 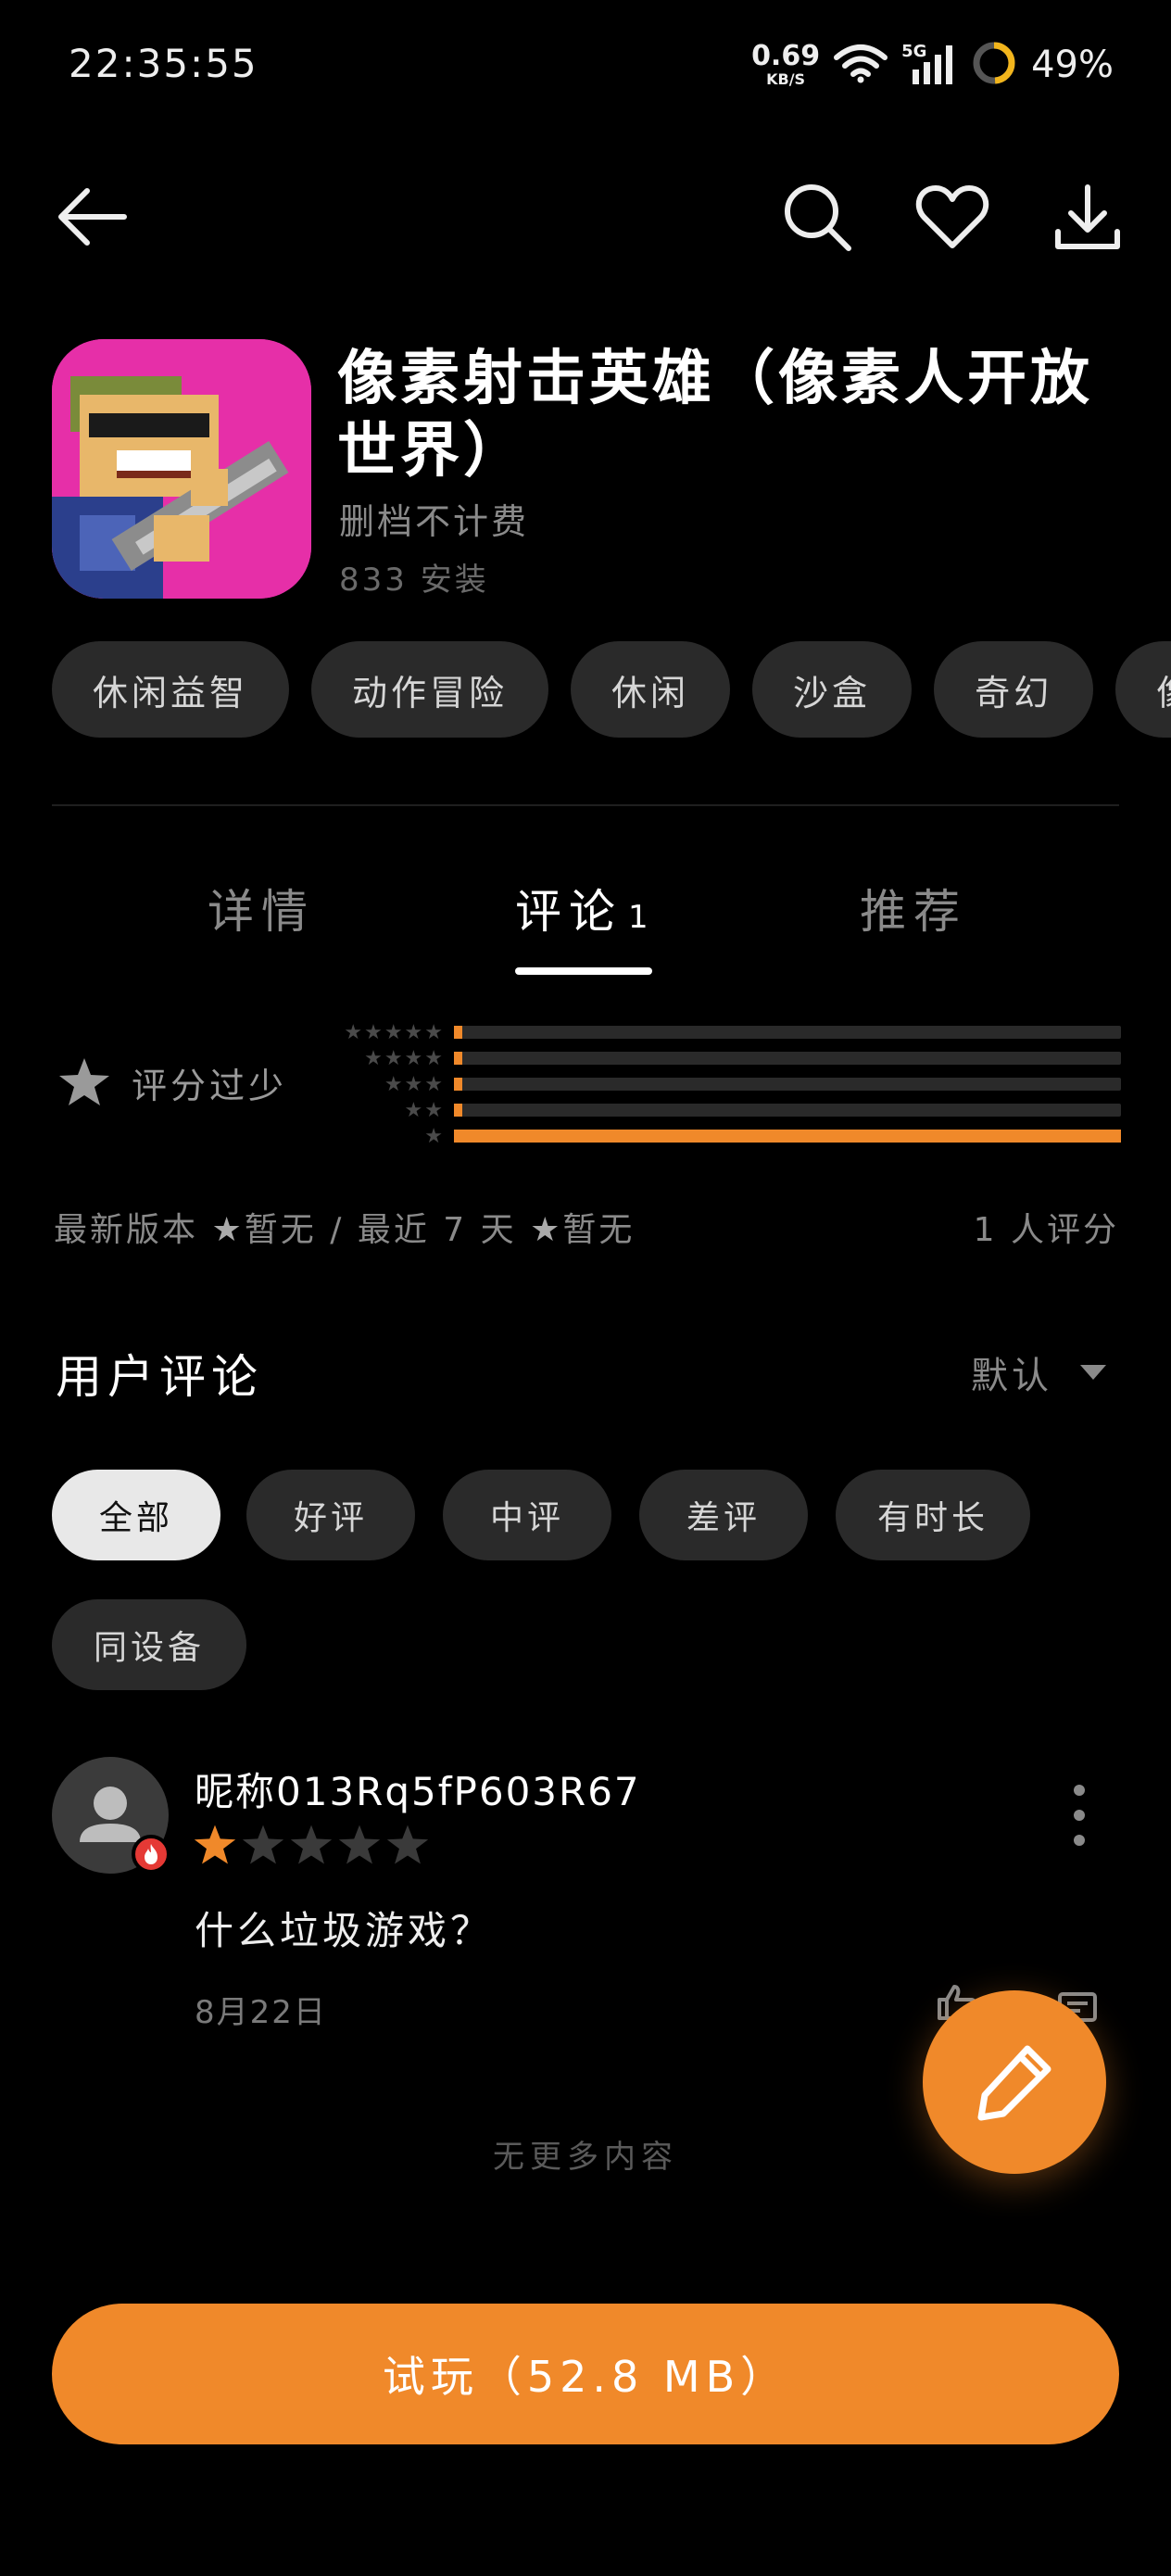 I want to click on battery-percent: 49%, so click(x=1072, y=65).